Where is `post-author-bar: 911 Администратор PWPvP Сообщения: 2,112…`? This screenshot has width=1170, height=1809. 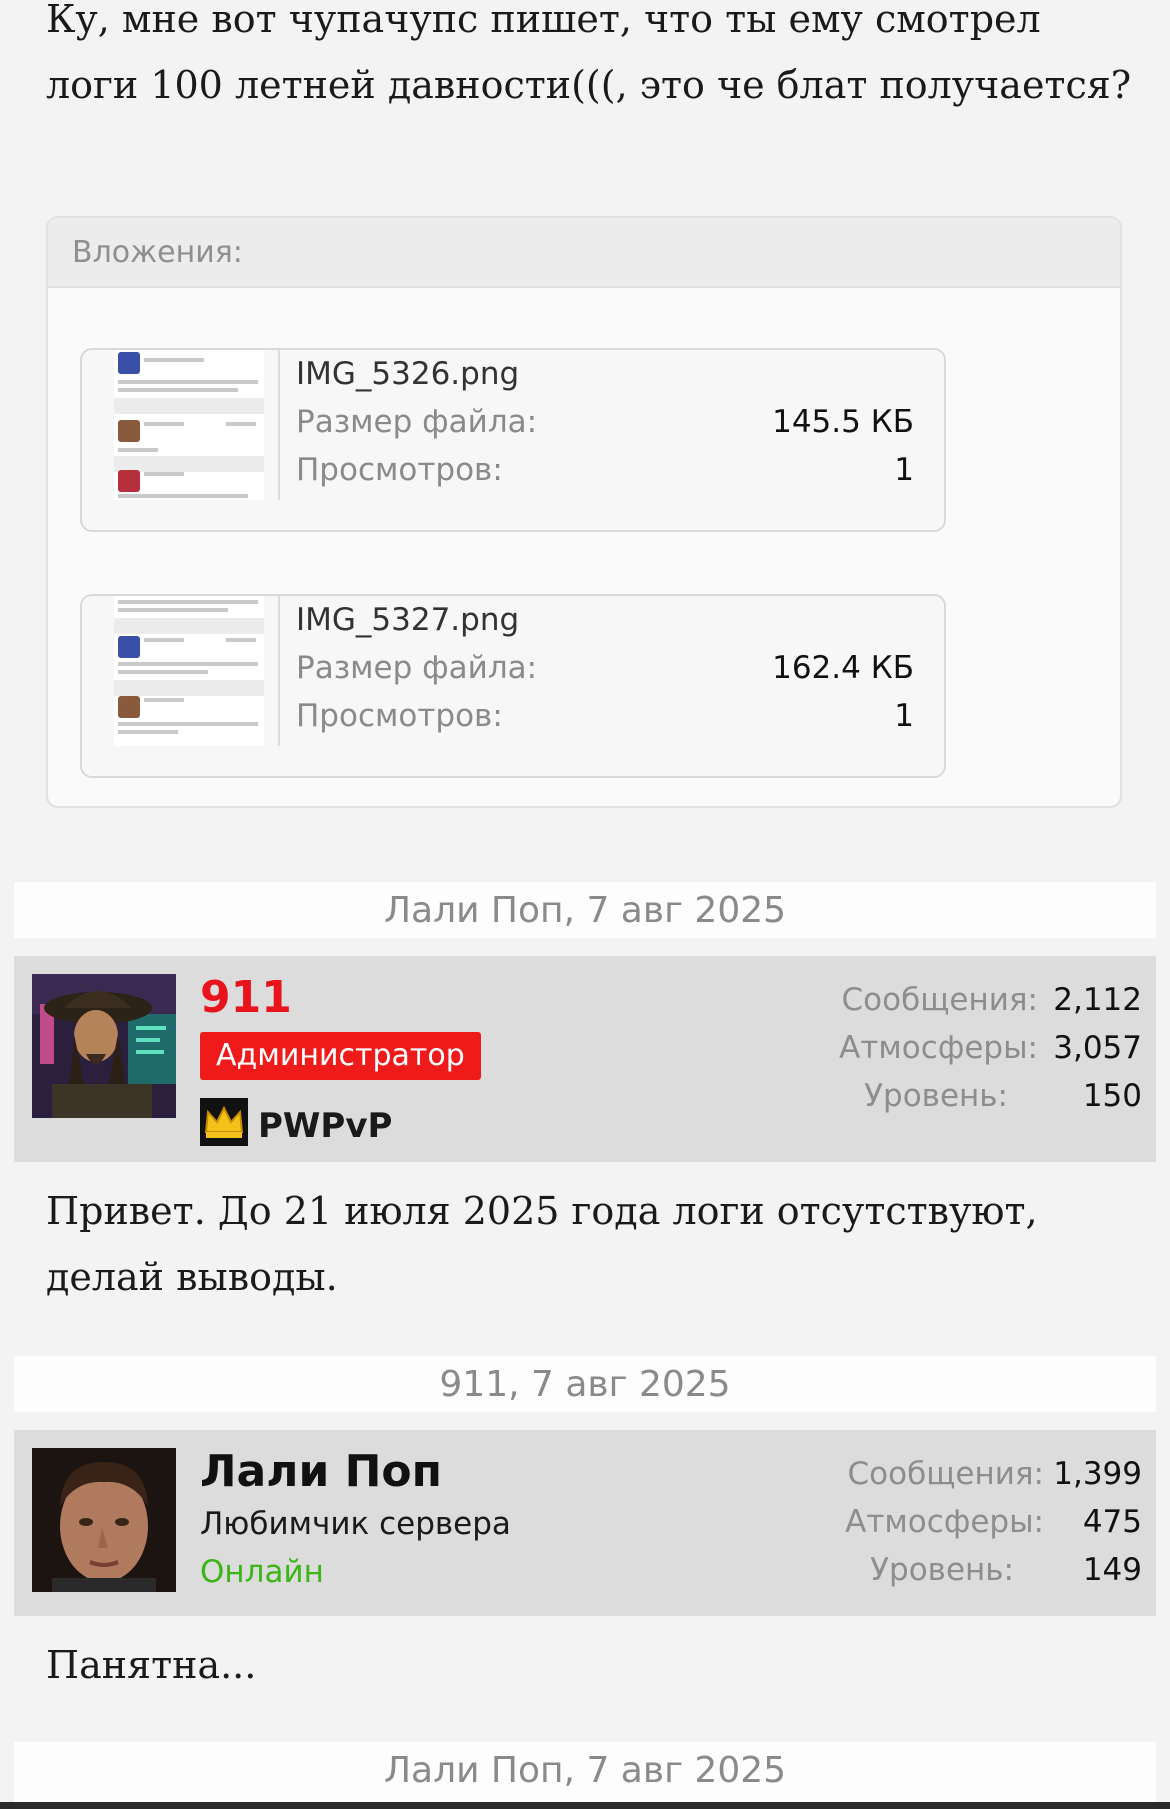 post-author-bar: 911 Администратор PWPvP Сообщения: 2,112… is located at coordinates (585, 1059).